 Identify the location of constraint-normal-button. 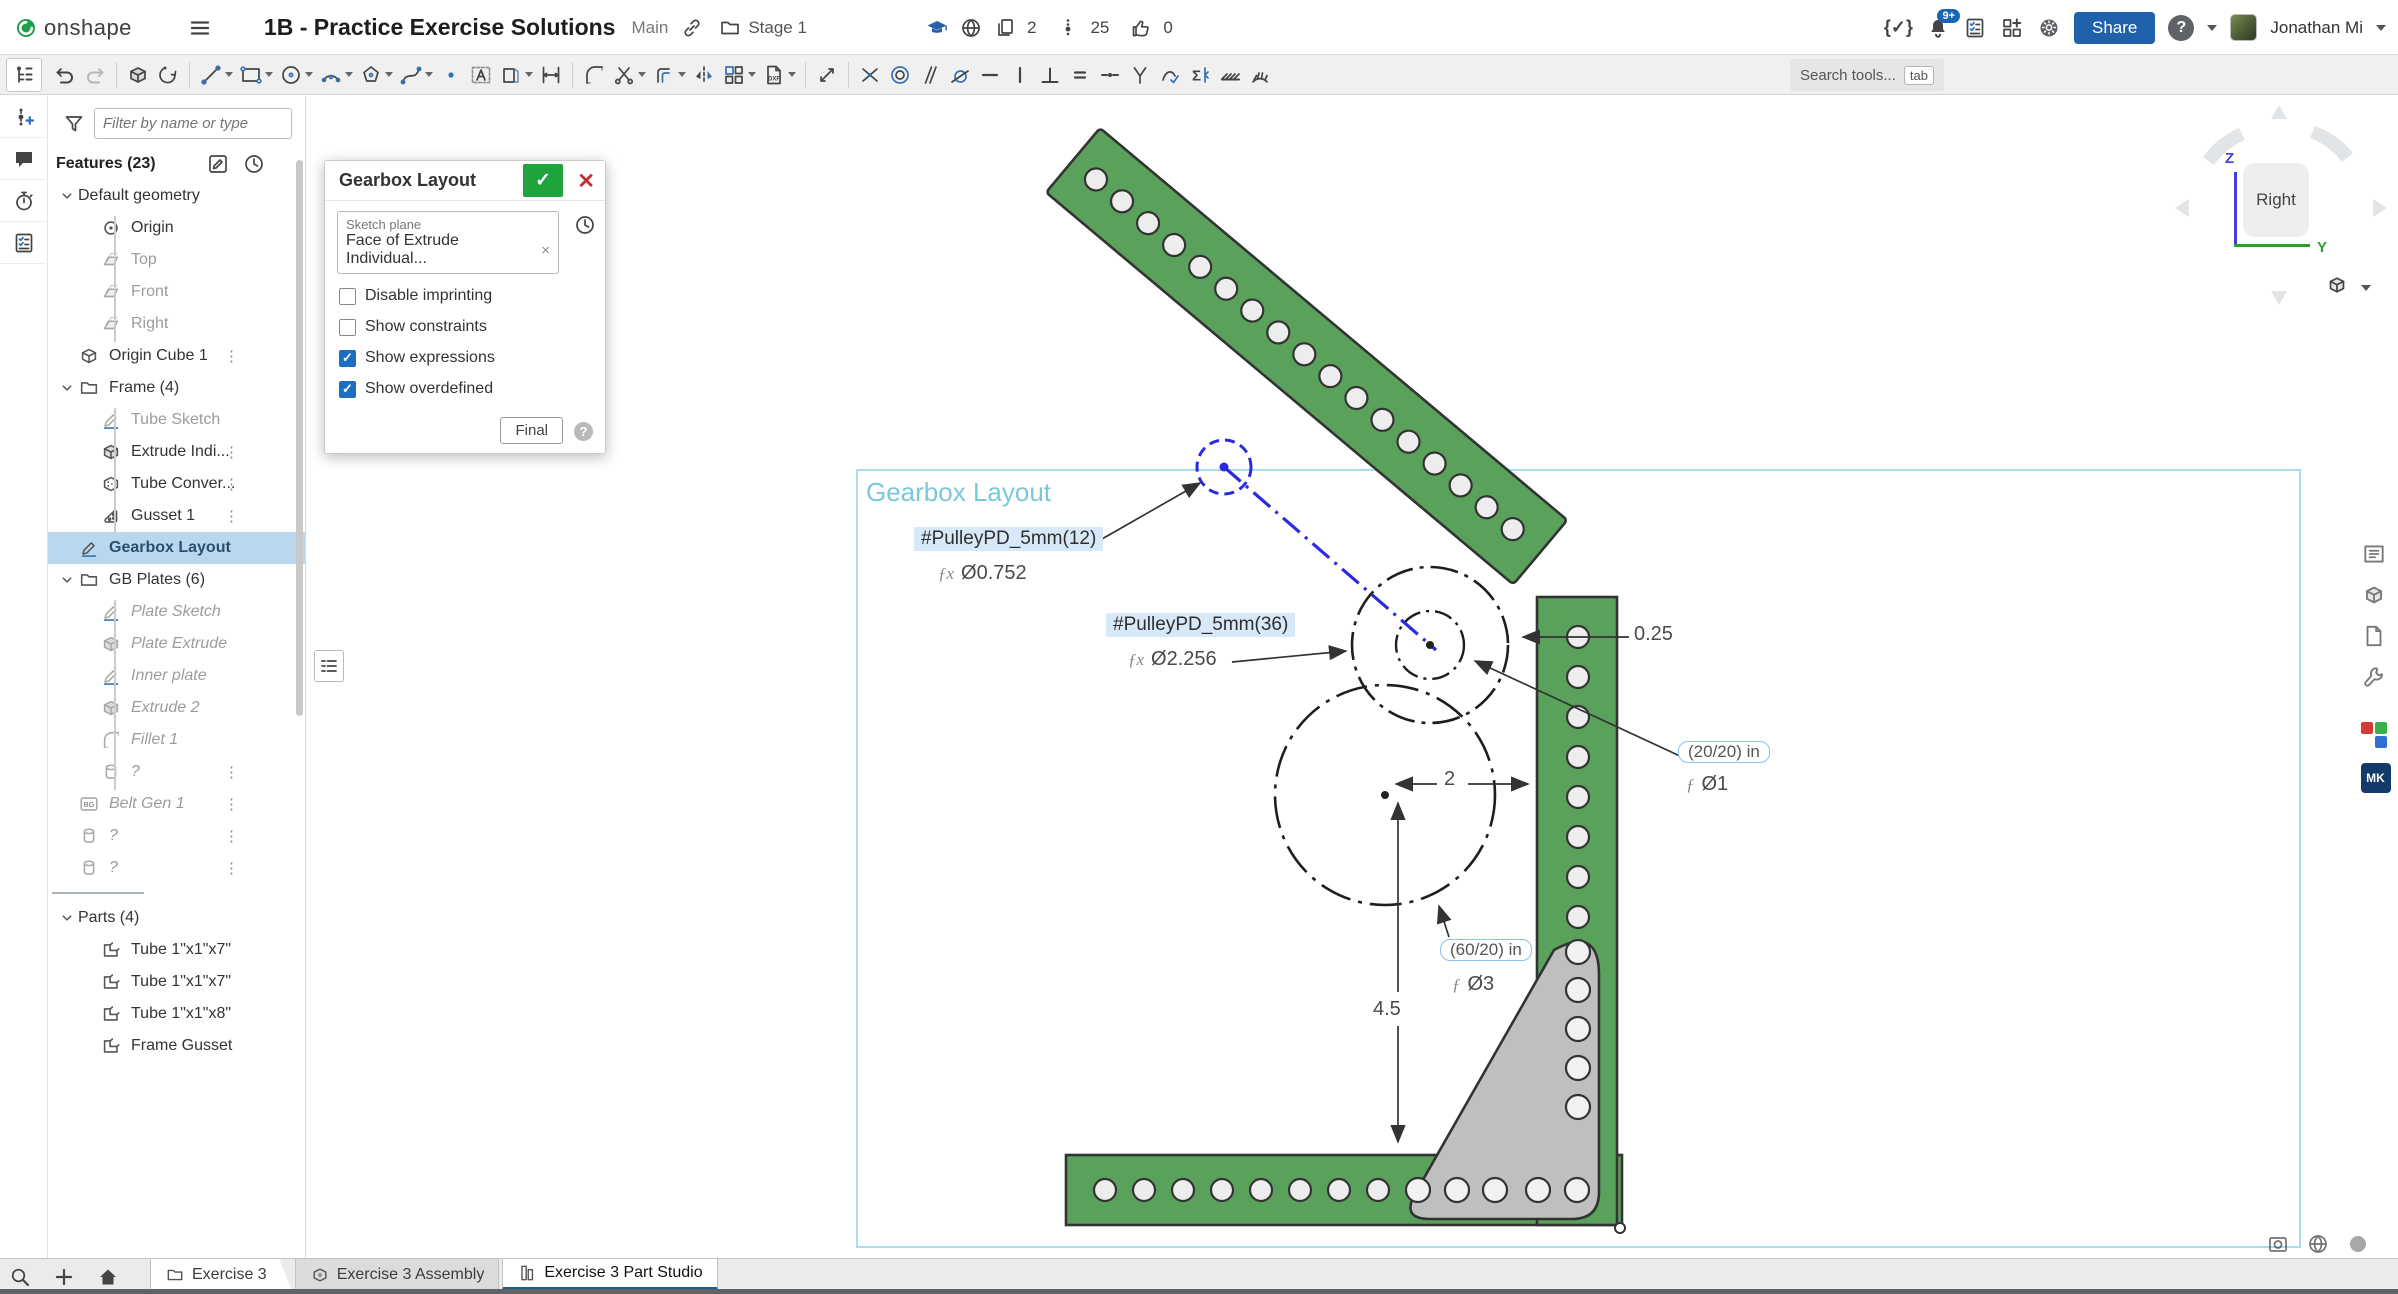
(1260, 75).